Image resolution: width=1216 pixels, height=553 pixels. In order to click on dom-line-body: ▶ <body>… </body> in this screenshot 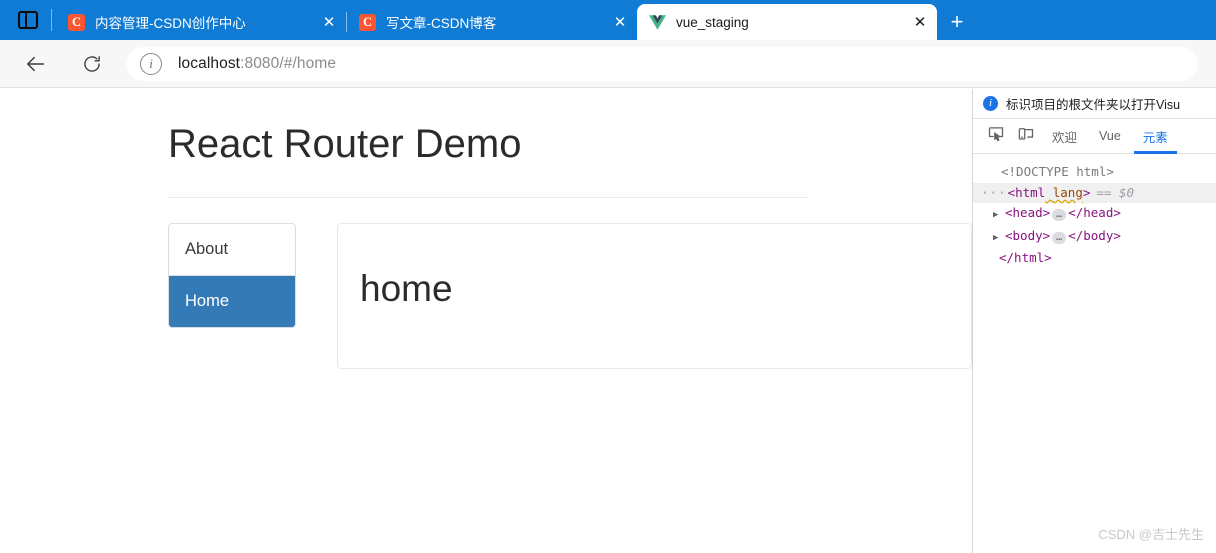, I will do `click(1094, 237)`.